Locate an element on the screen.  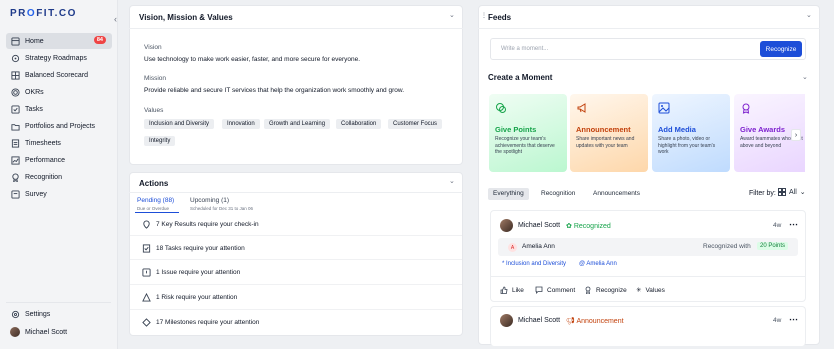
recognize-button: Recognize is located at coordinates (781, 49).